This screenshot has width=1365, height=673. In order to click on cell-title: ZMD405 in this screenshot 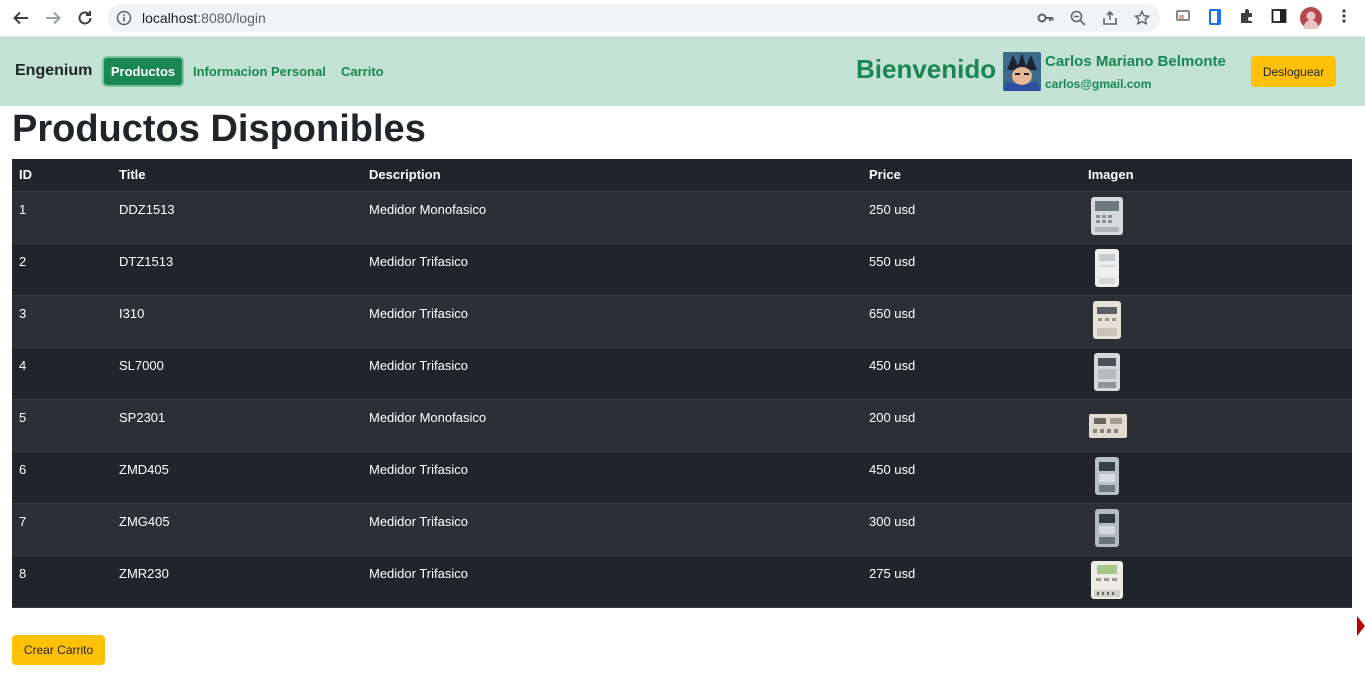, I will do `click(237, 477)`.